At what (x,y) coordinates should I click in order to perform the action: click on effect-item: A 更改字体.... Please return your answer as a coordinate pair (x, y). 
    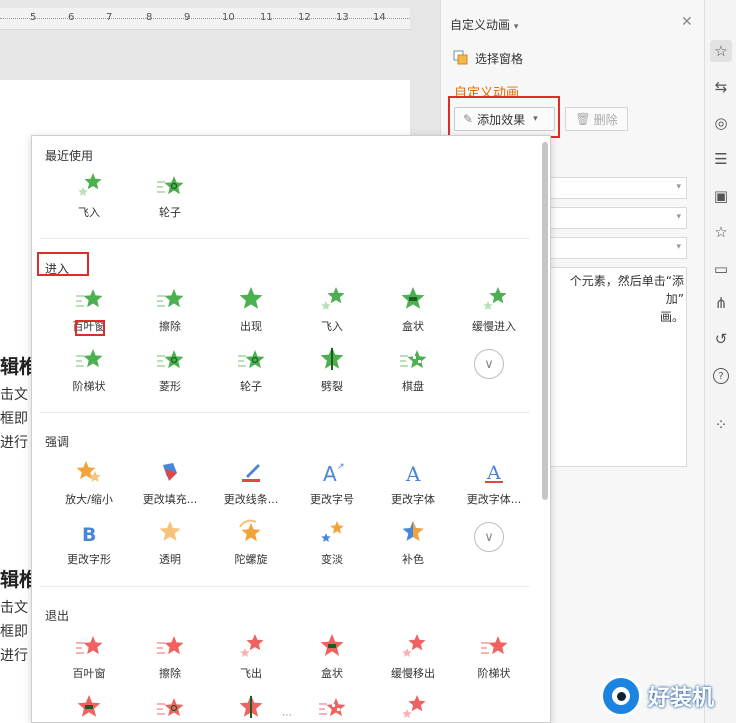
    Looking at the image, I should click on (494, 485).